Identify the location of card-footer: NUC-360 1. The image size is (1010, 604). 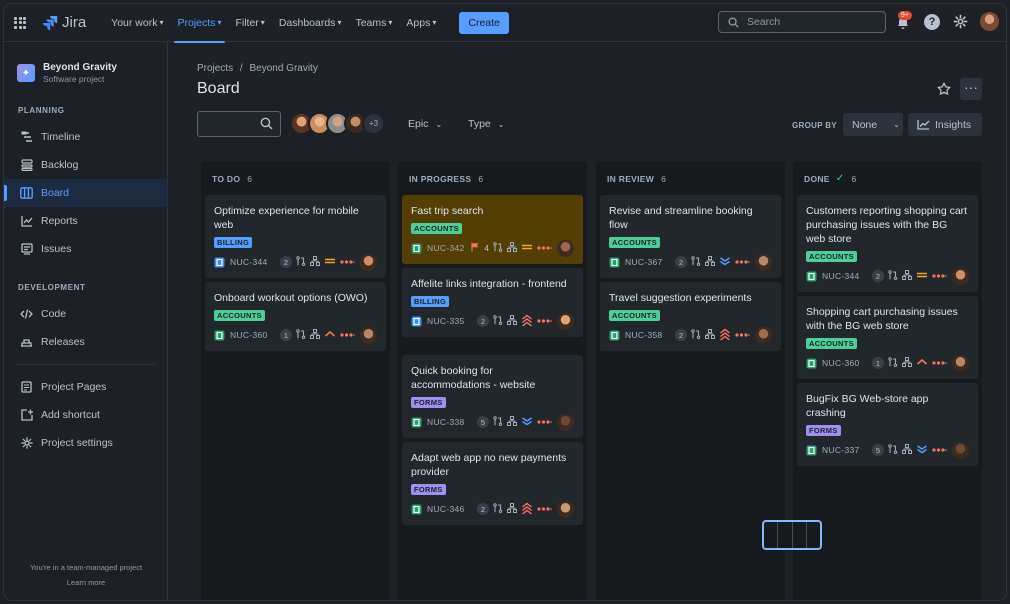
(295, 335).